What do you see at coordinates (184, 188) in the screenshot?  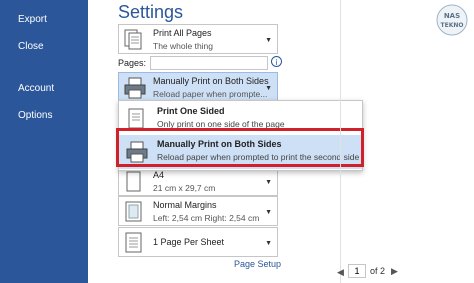 I see `paper-size-desc: 21 cm x 29,7 cm` at bounding box center [184, 188].